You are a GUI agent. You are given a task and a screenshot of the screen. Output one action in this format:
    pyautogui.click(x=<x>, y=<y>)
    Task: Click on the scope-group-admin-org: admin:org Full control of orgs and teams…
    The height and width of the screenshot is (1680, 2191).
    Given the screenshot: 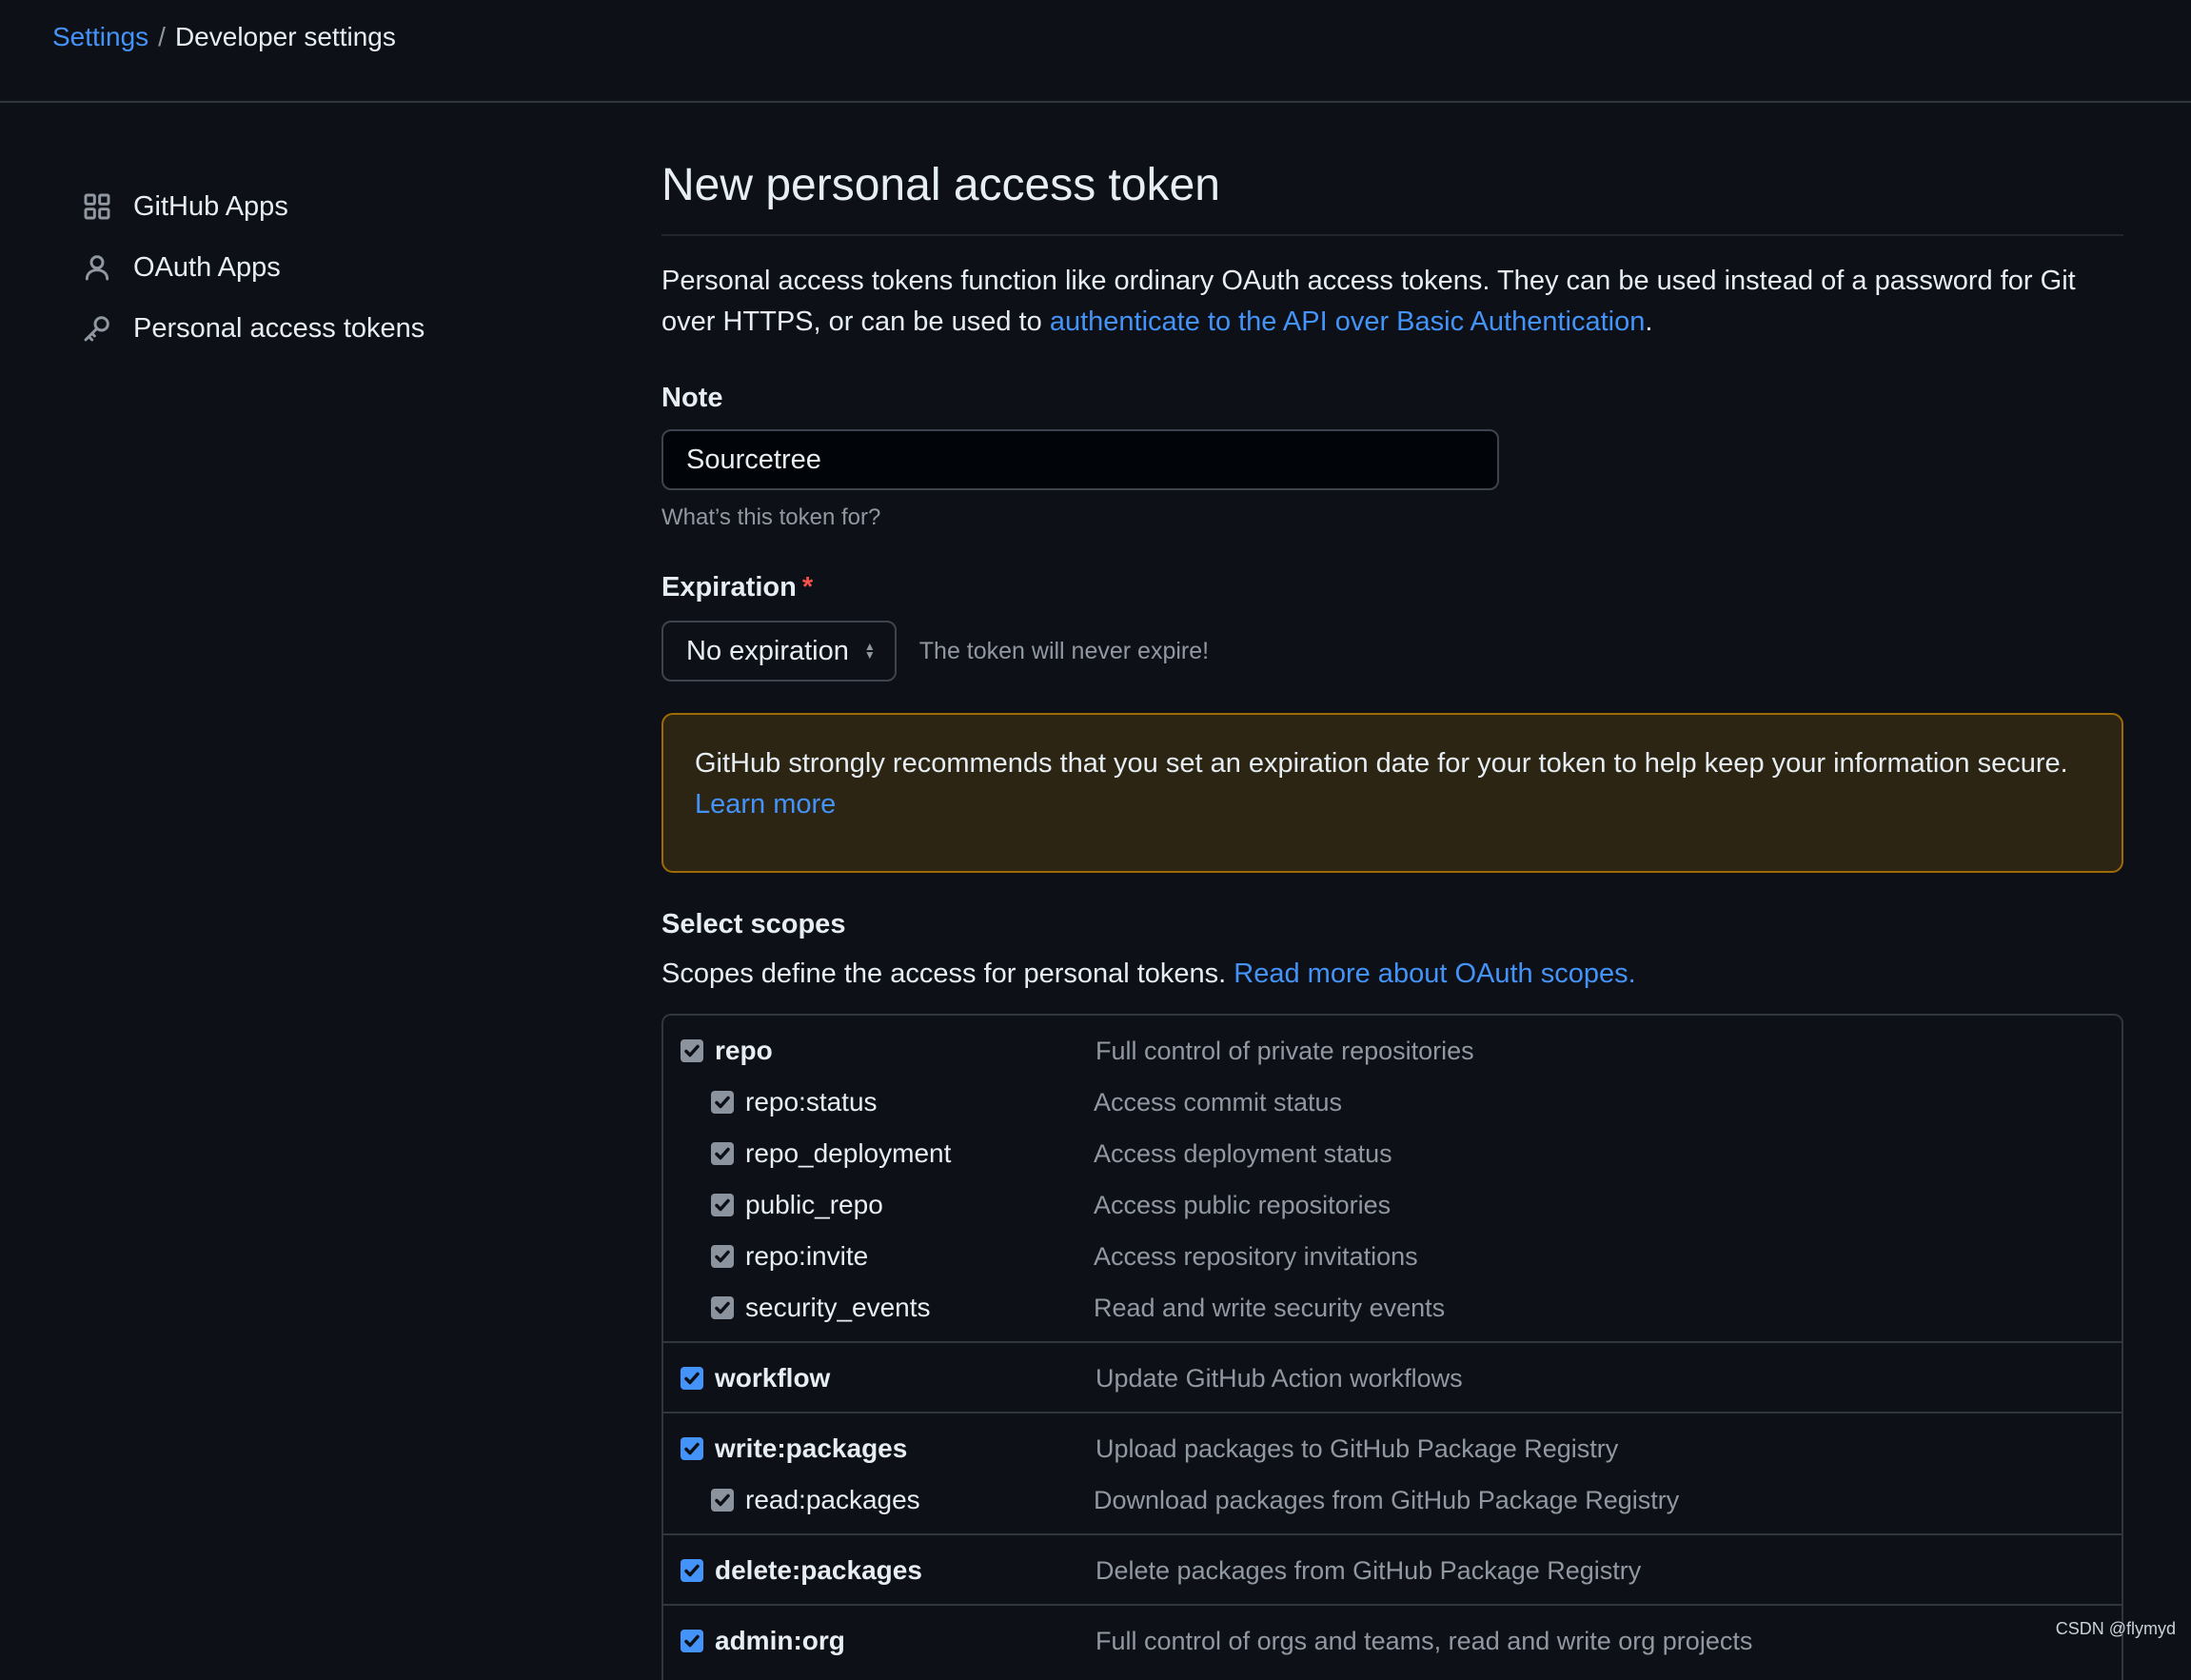 What is the action you would take?
    pyautogui.click(x=1392, y=1640)
    